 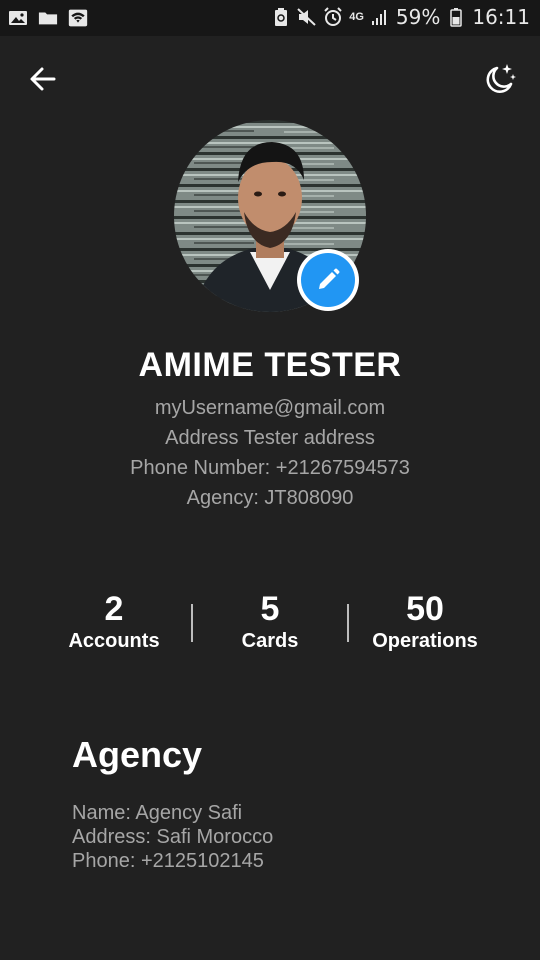 I want to click on stat-value: 5, so click(x=270, y=609).